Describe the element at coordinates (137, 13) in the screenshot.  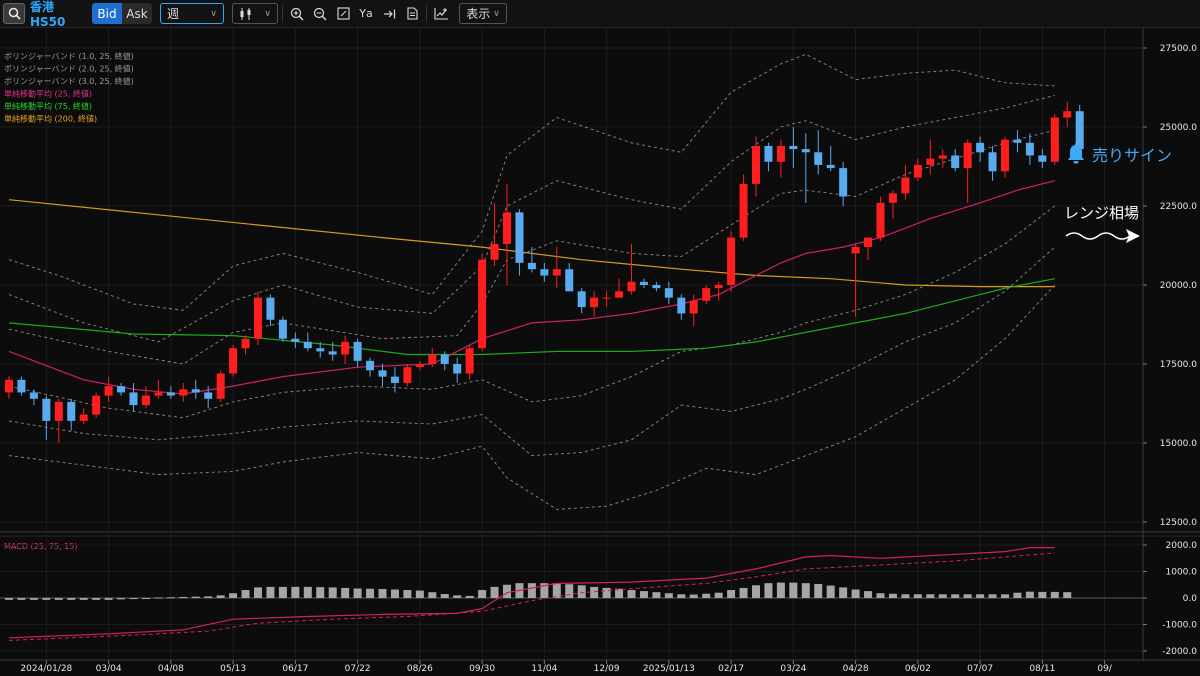
I see `ask-button: Ask` at that location.